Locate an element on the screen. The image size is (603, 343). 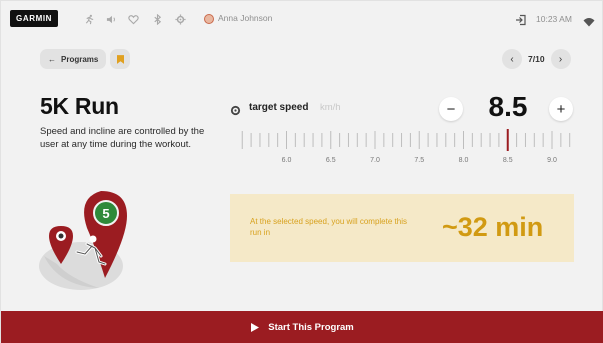
user-avatar is located at coordinates (209, 19).